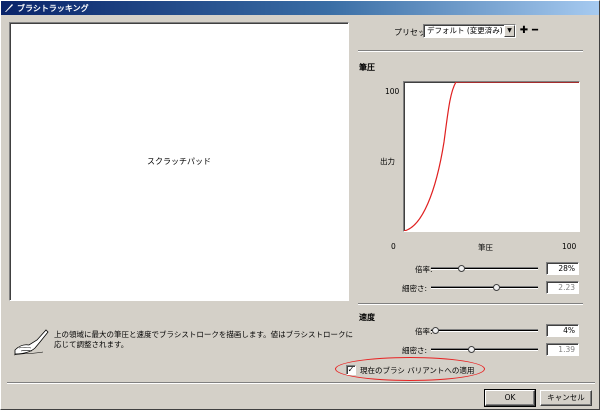 The height and width of the screenshot is (410, 600). What do you see at coordinates (562, 349) in the screenshot?
I see `velocity-fineness-value: 1.39` at bounding box center [562, 349].